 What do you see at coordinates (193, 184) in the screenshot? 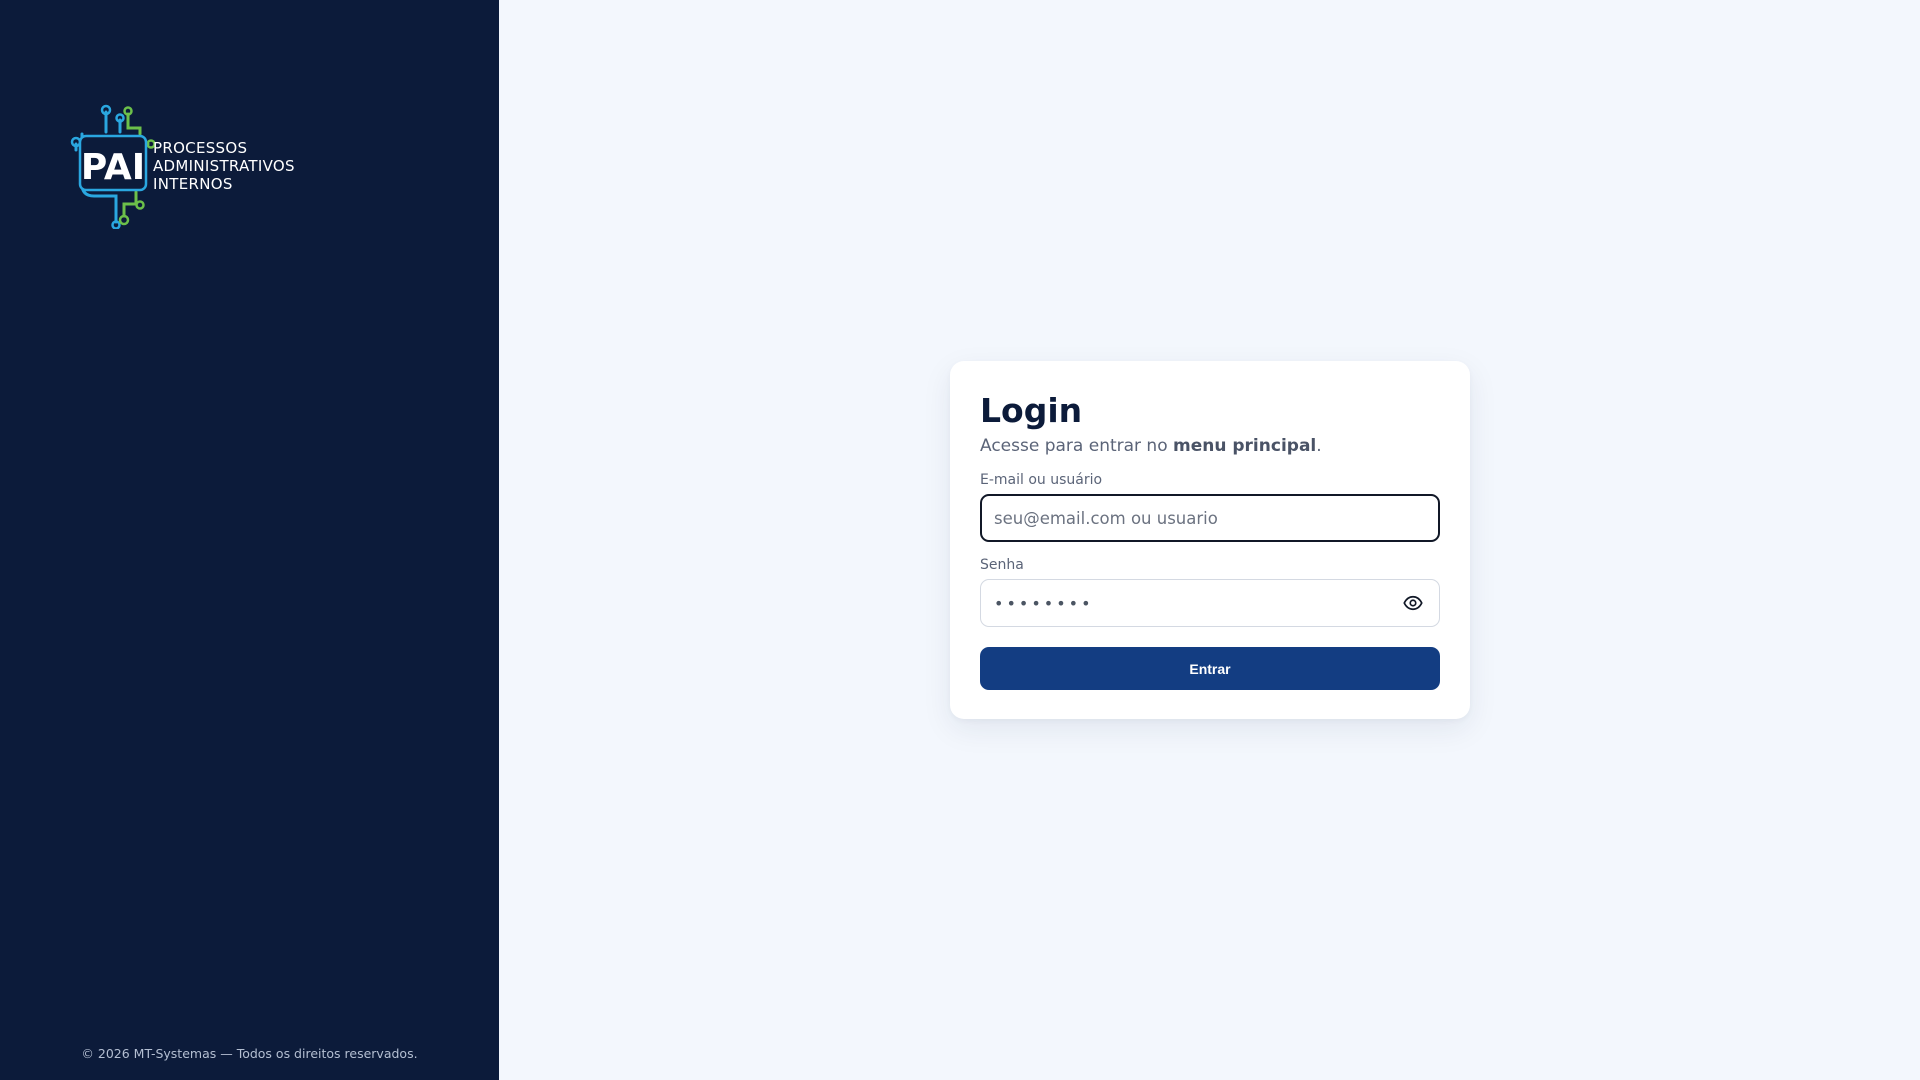
I see `brand-name-line: INTERNOS` at bounding box center [193, 184].